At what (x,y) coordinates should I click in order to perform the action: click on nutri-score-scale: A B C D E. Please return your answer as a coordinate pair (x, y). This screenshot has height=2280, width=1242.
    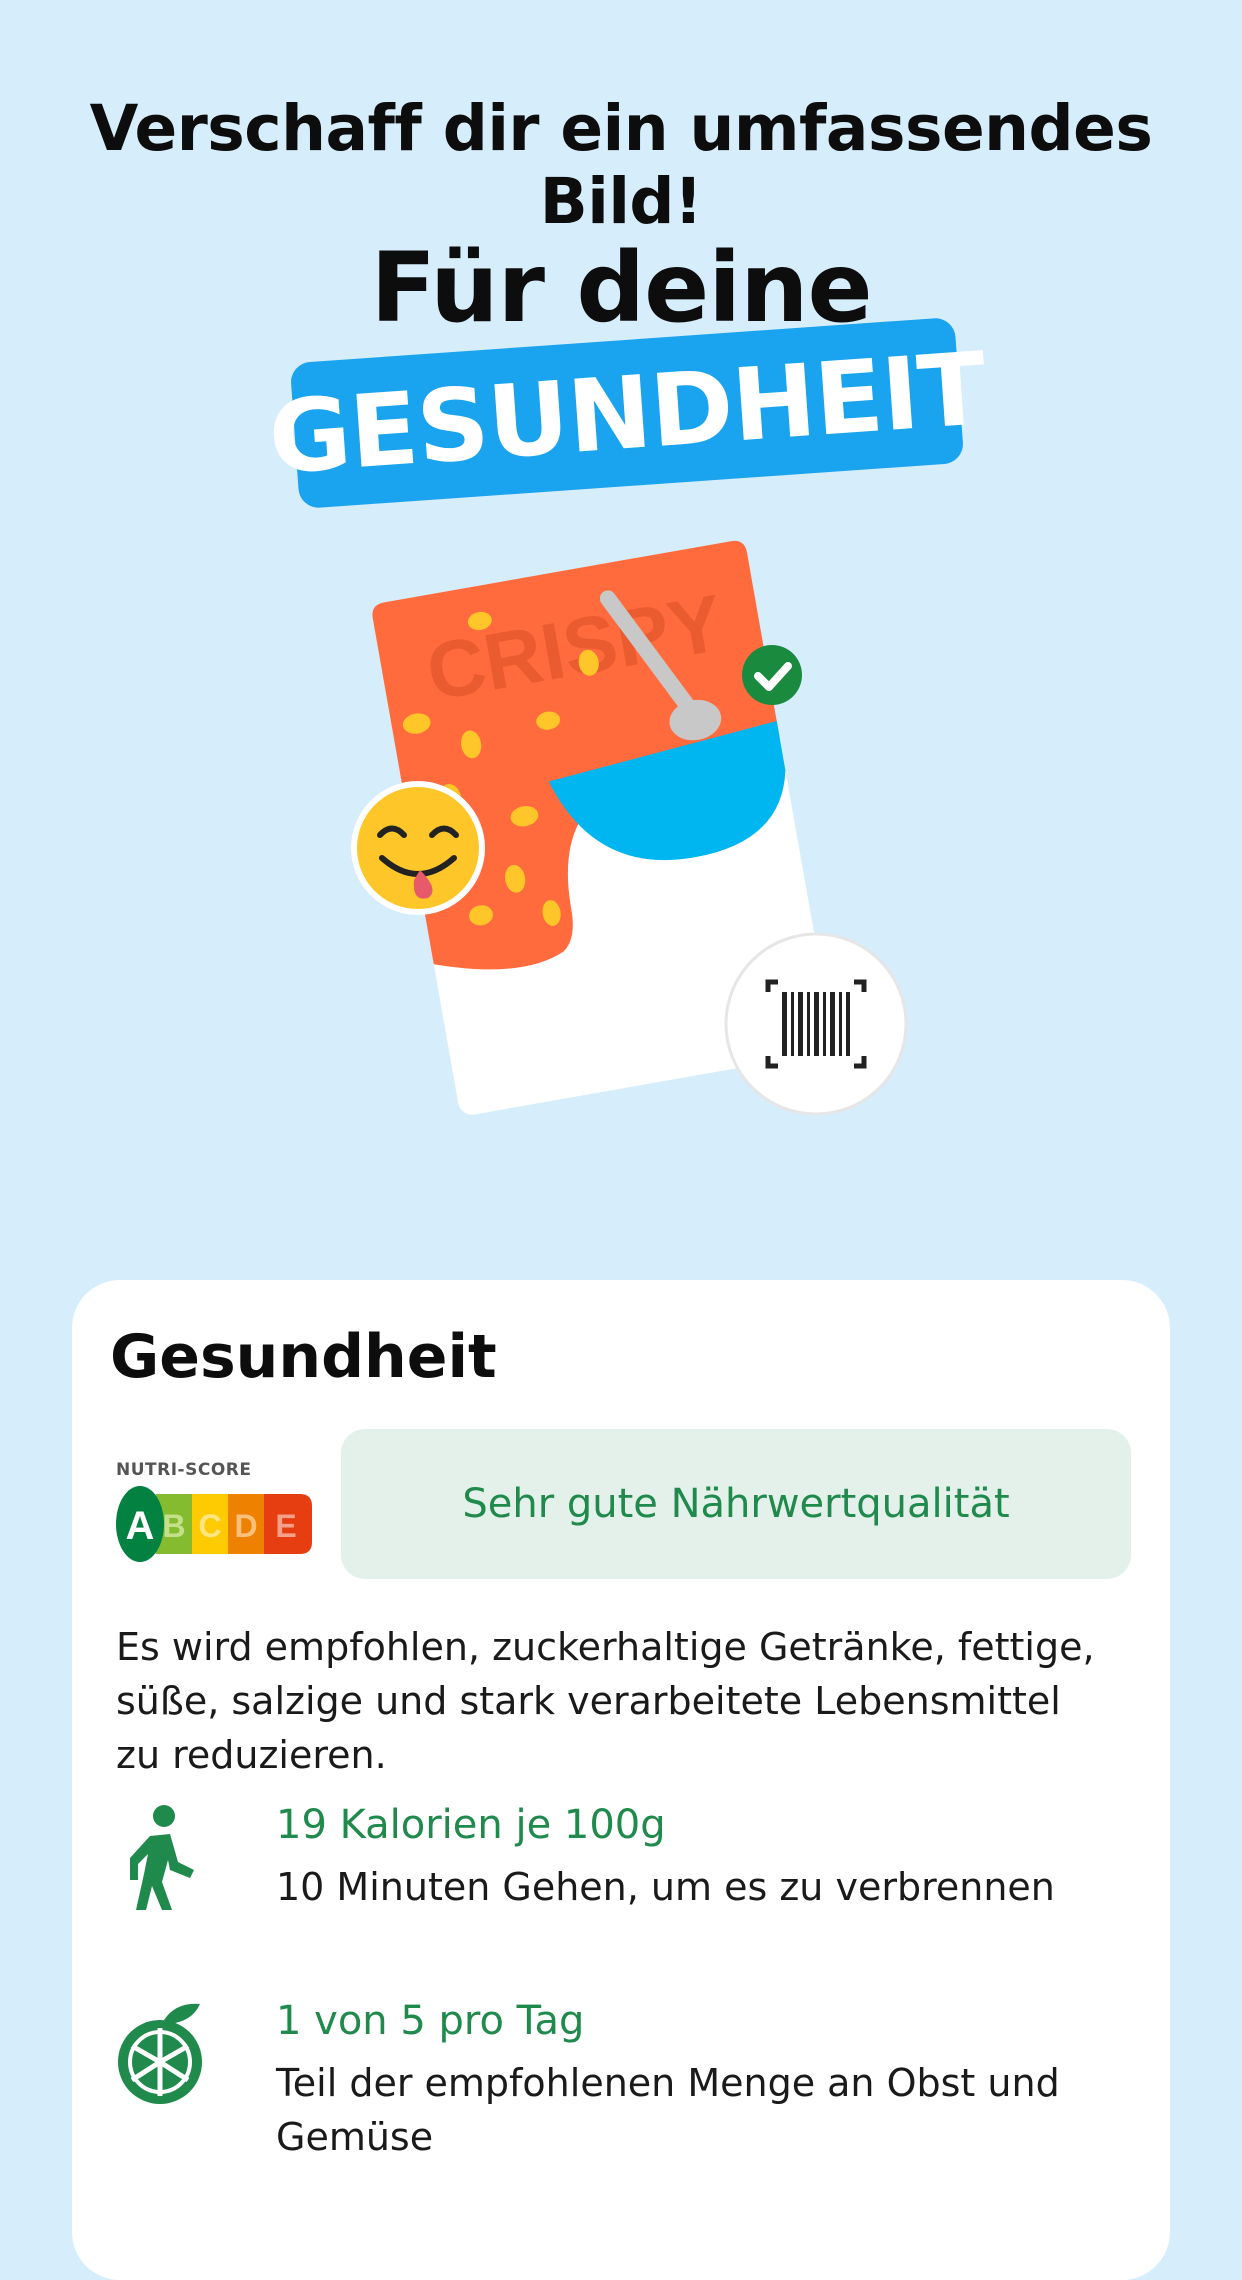
    Looking at the image, I should click on (214, 1524).